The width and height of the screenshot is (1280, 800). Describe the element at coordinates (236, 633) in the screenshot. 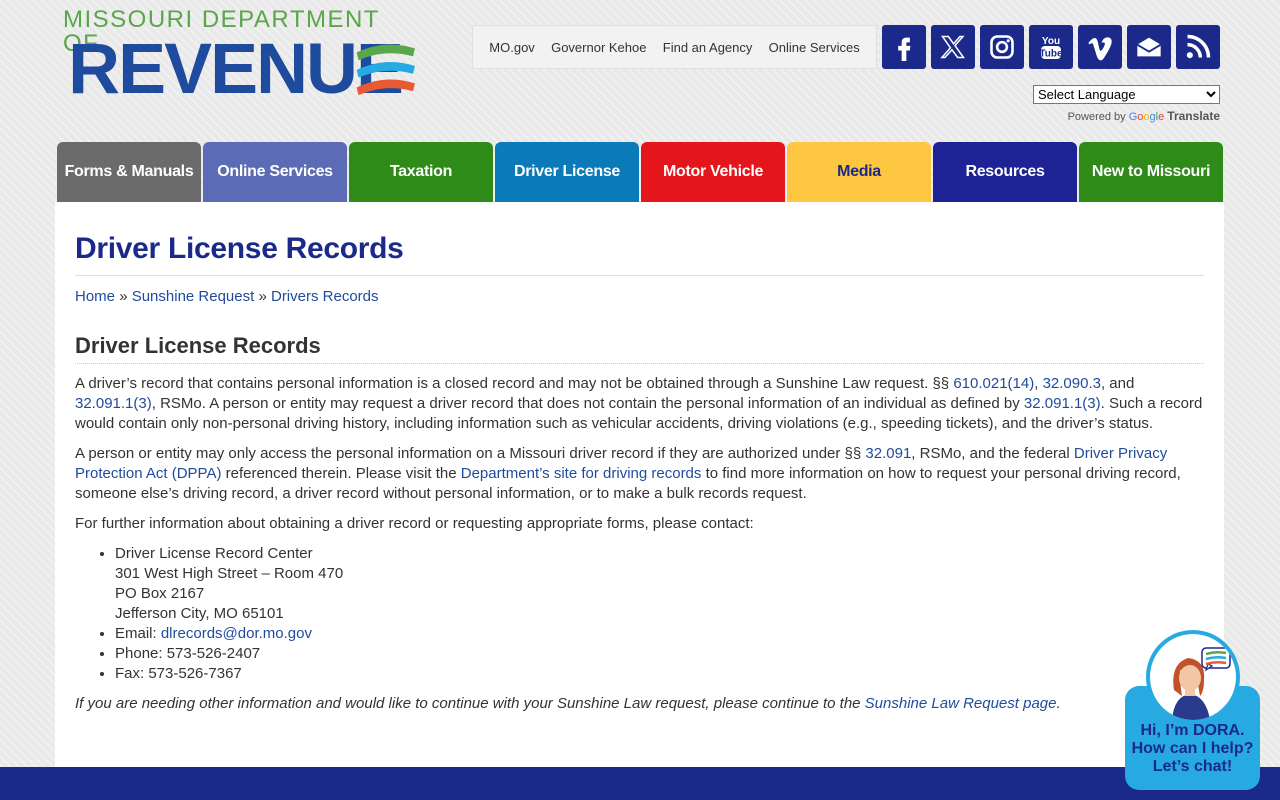

I see `email-link: dlrecords@dor.mo.gov` at that location.